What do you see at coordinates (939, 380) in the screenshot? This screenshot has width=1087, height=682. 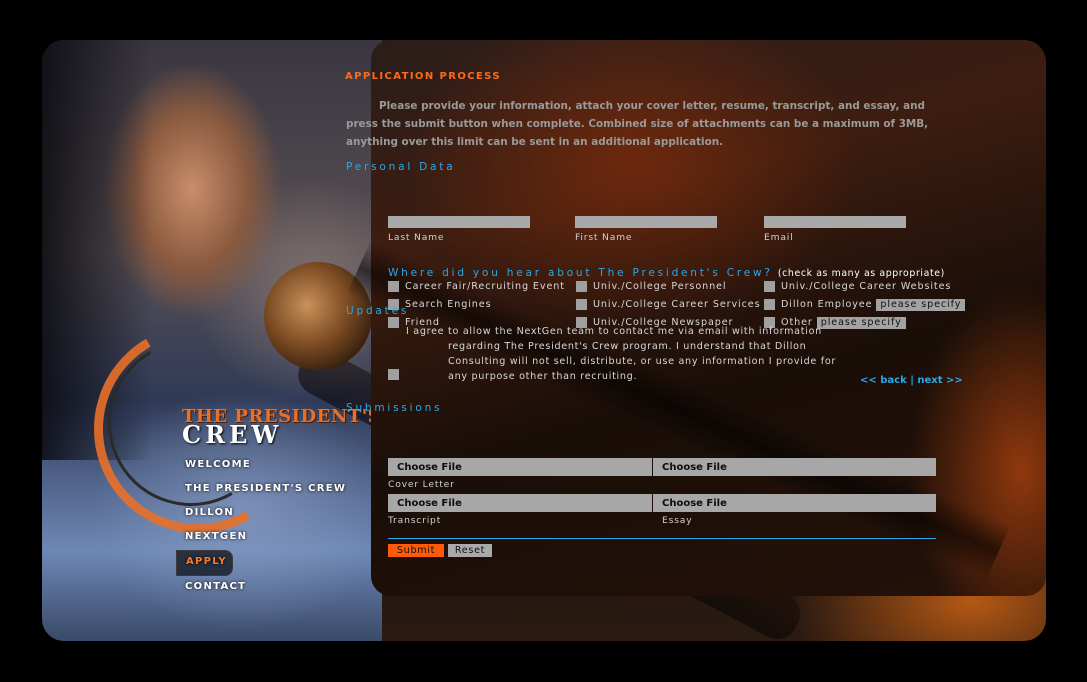 I see `next-link: next >>` at bounding box center [939, 380].